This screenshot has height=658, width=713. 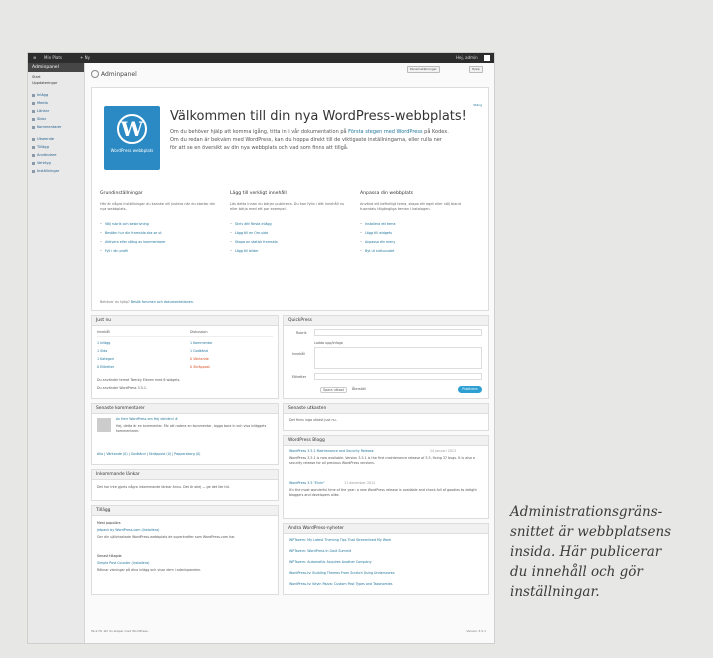 What do you see at coordinates (185, 511) in the screenshot?
I see `widget-title: Tillägg` at bounding box center [185, 511].